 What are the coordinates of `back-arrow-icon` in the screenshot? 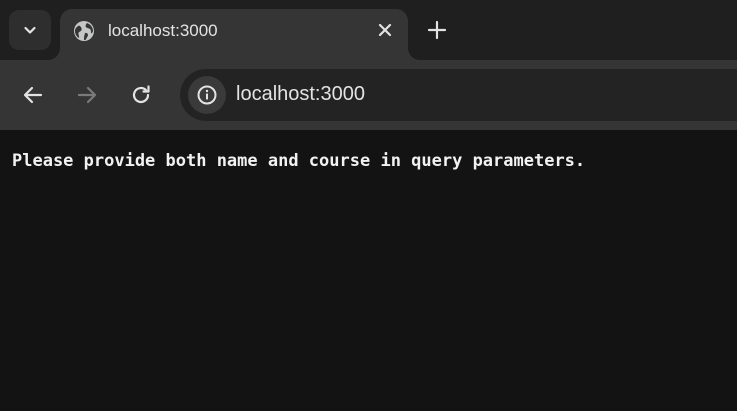 It's located at (33, 95).